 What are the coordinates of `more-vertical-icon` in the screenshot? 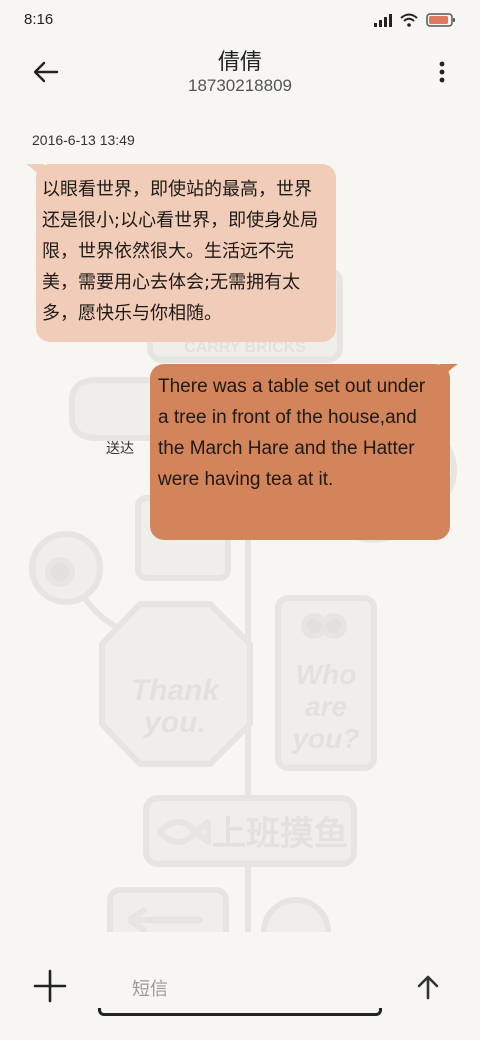 It's located at (442, 72).